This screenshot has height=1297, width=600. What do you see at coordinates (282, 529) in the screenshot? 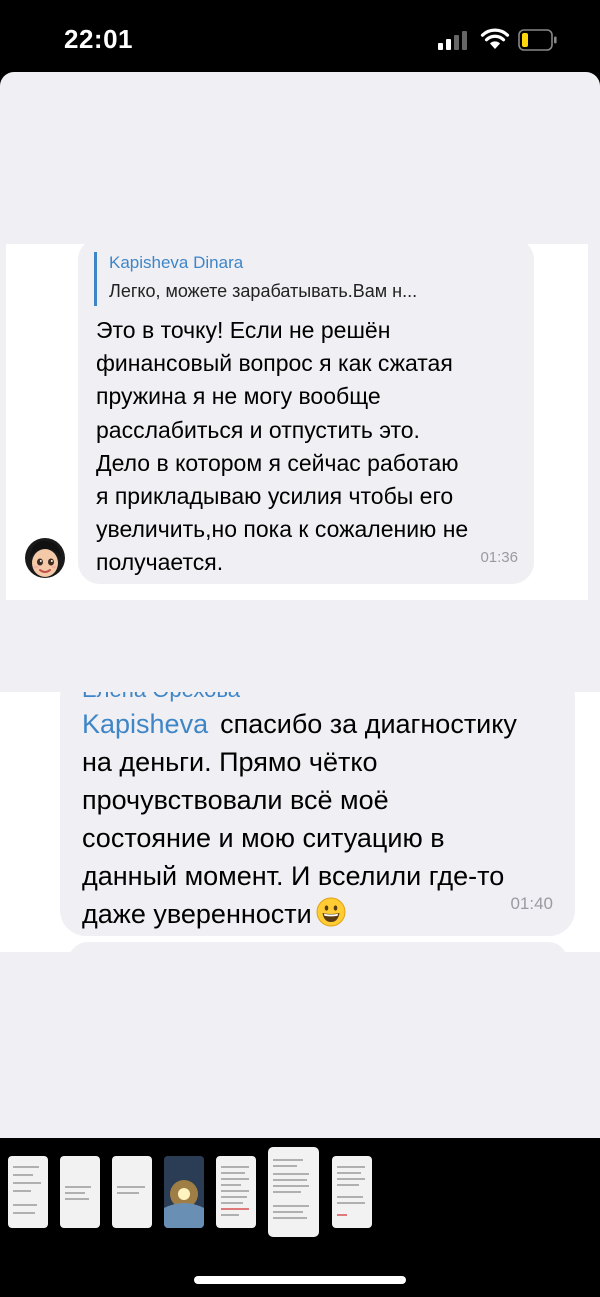
I see `message-line: увеличить,но пока к сожалению не` at bounding box center [282, 529].